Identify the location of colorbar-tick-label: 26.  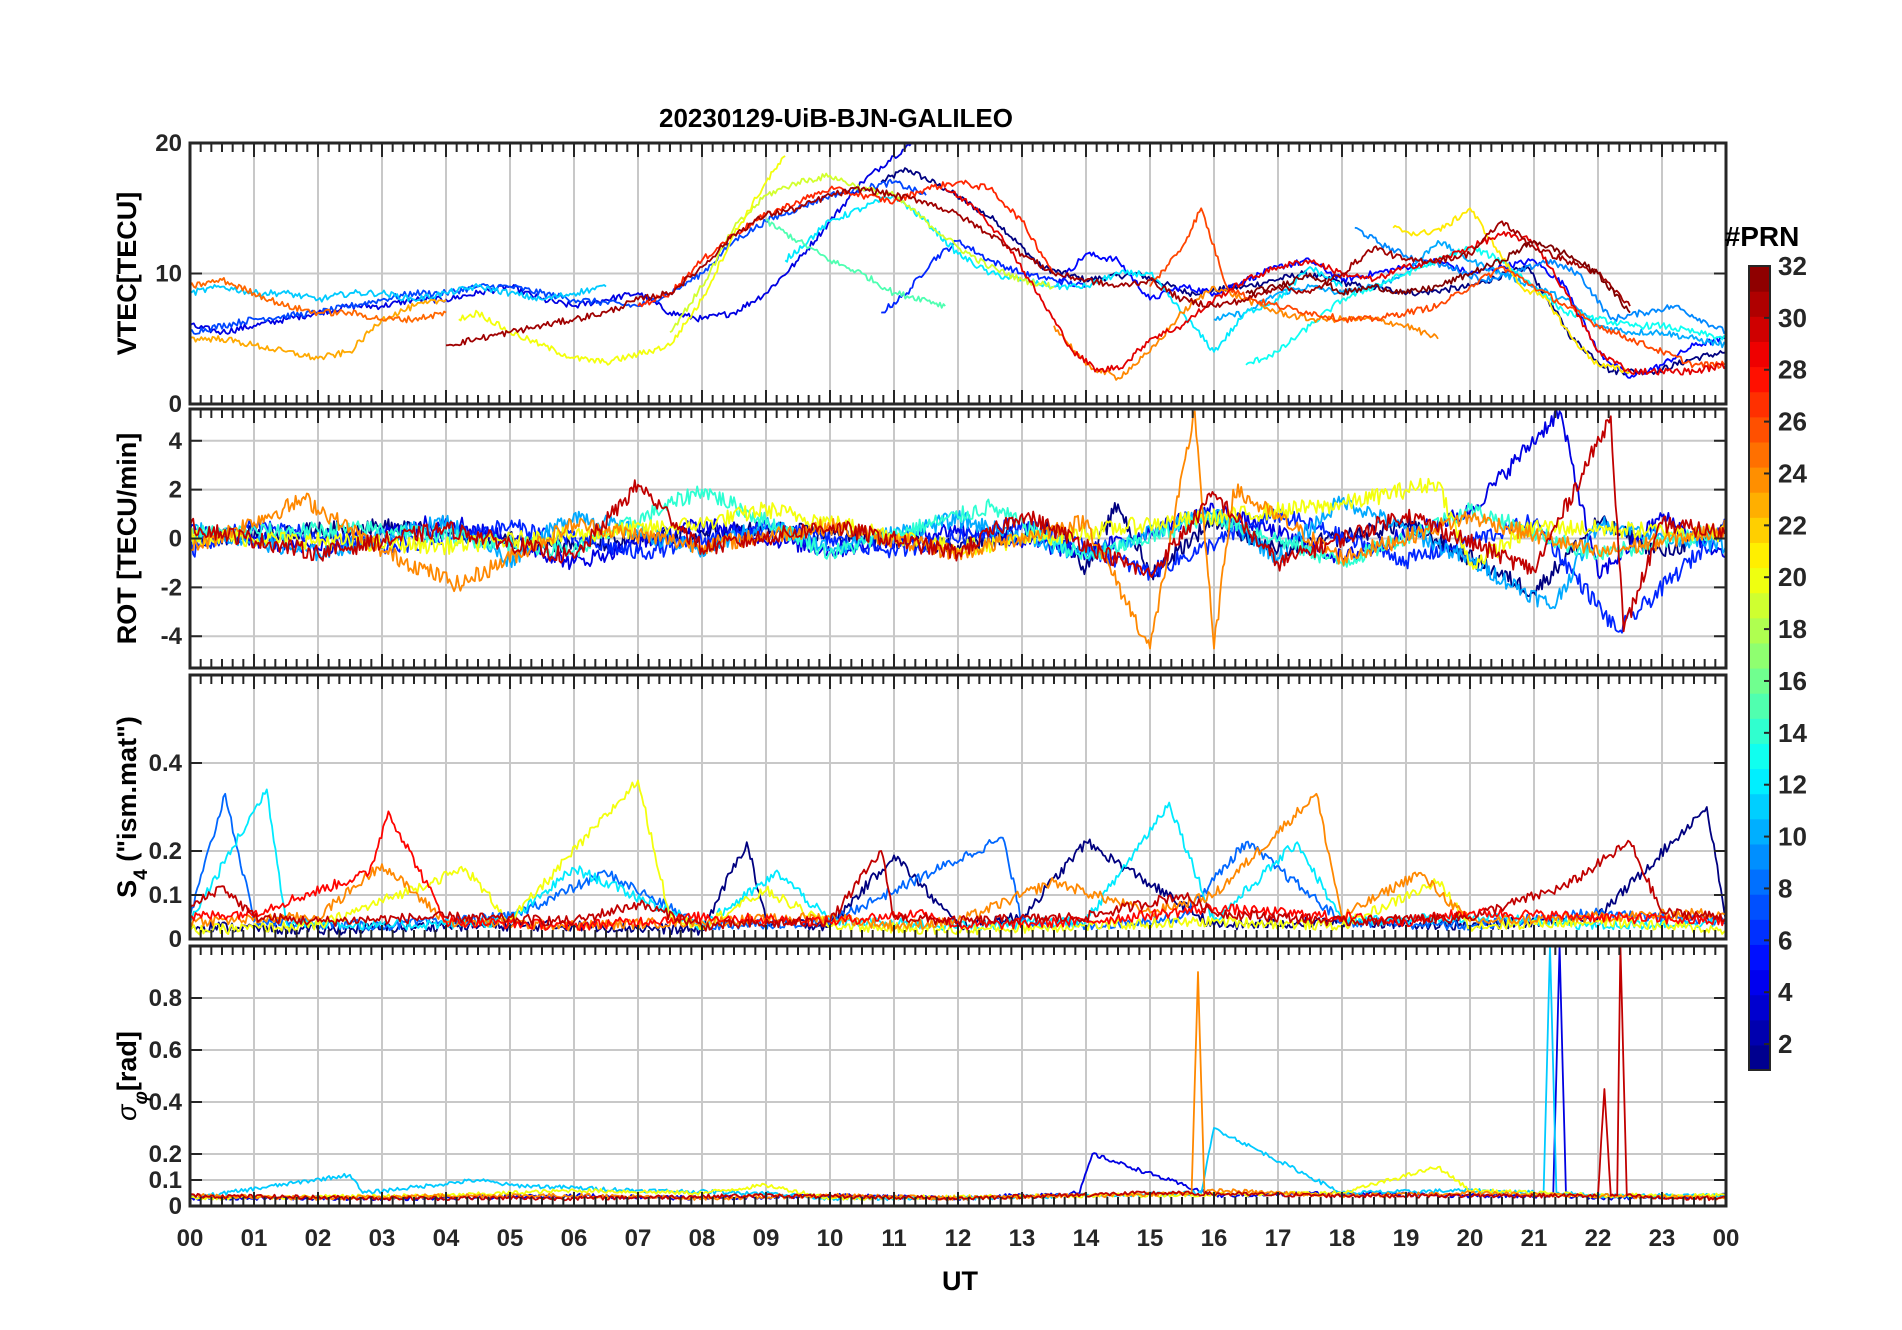
(1792, 422).